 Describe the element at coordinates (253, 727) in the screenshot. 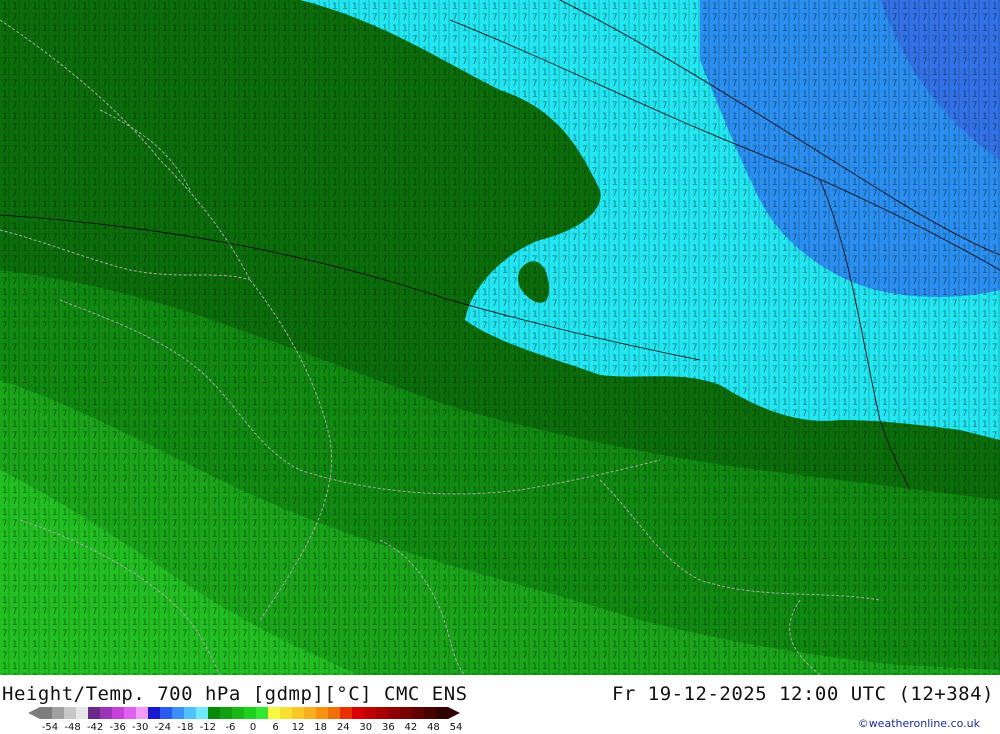

I see `legend-tick-label: 0` at that location.